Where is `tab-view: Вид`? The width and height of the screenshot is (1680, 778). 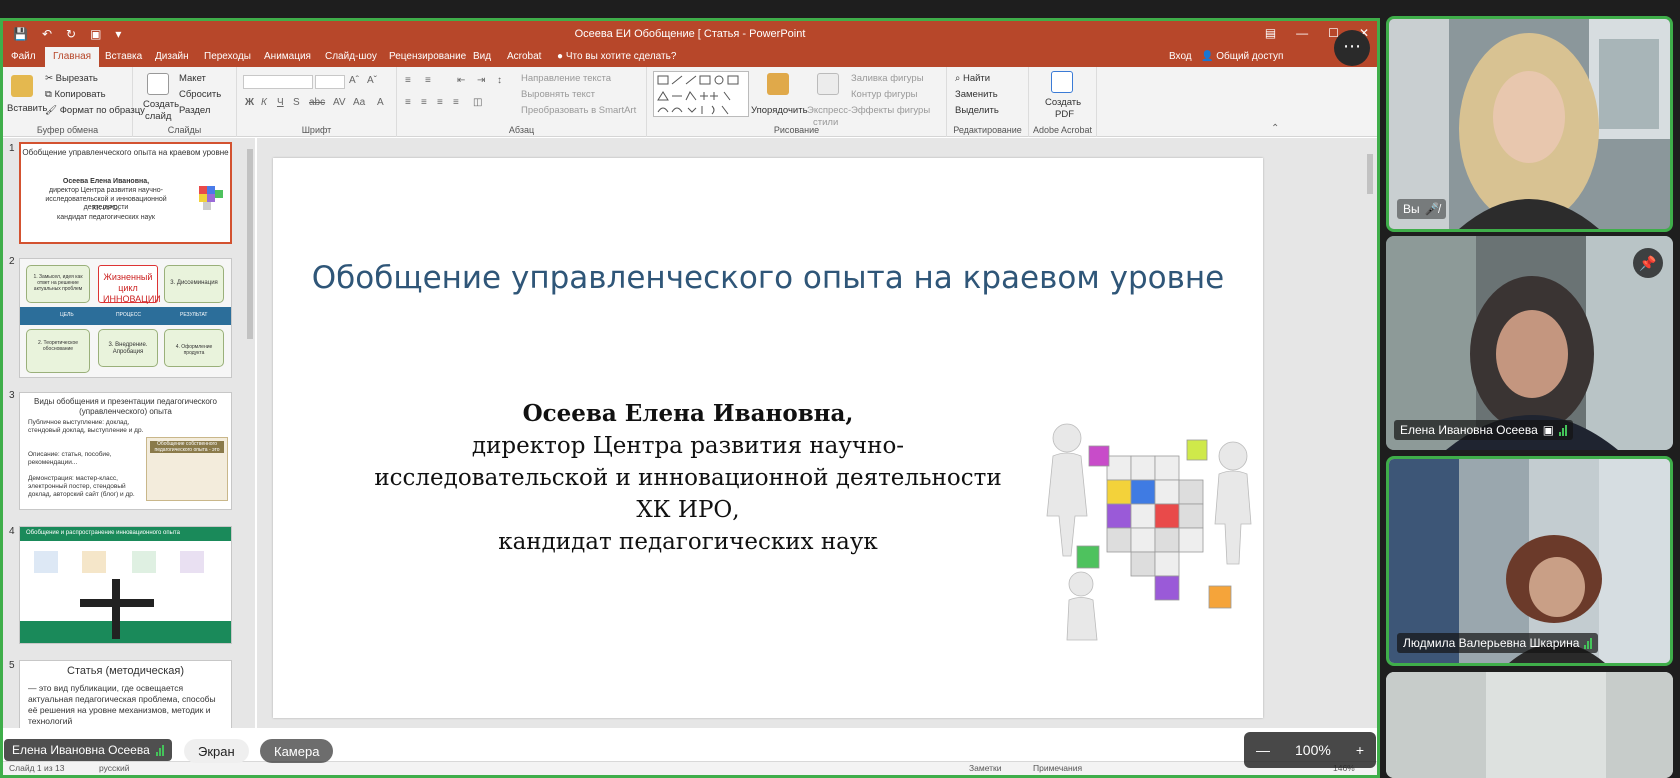 tab-view: Вид is located at coordinates (482, 56).